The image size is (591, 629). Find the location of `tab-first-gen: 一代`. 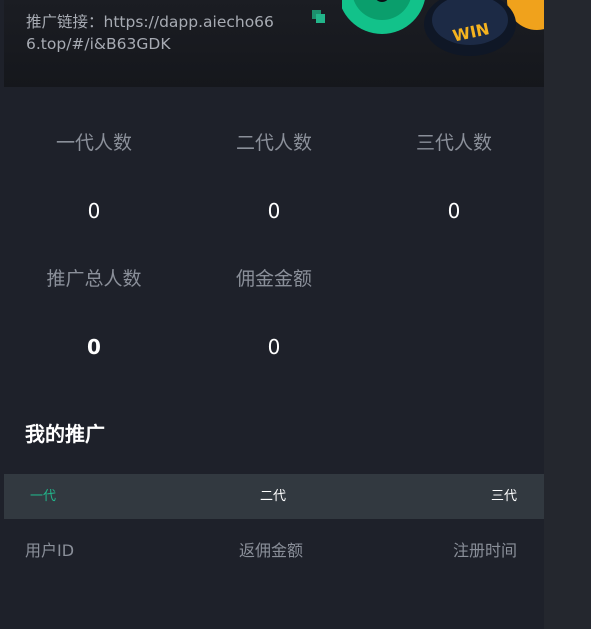

tab-first-gen: 一代 is located at coordinates (43, 496).